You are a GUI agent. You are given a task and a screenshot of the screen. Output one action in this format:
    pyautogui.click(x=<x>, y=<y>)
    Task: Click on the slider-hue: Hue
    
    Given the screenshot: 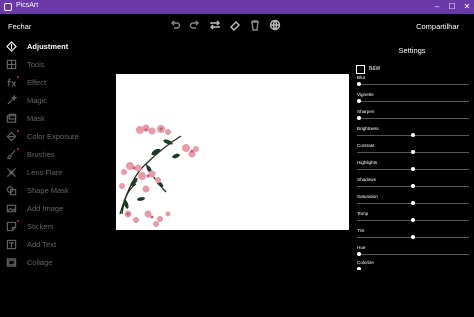 What is the action you would take?
    pyautogui.click(x=413, y=252)
    